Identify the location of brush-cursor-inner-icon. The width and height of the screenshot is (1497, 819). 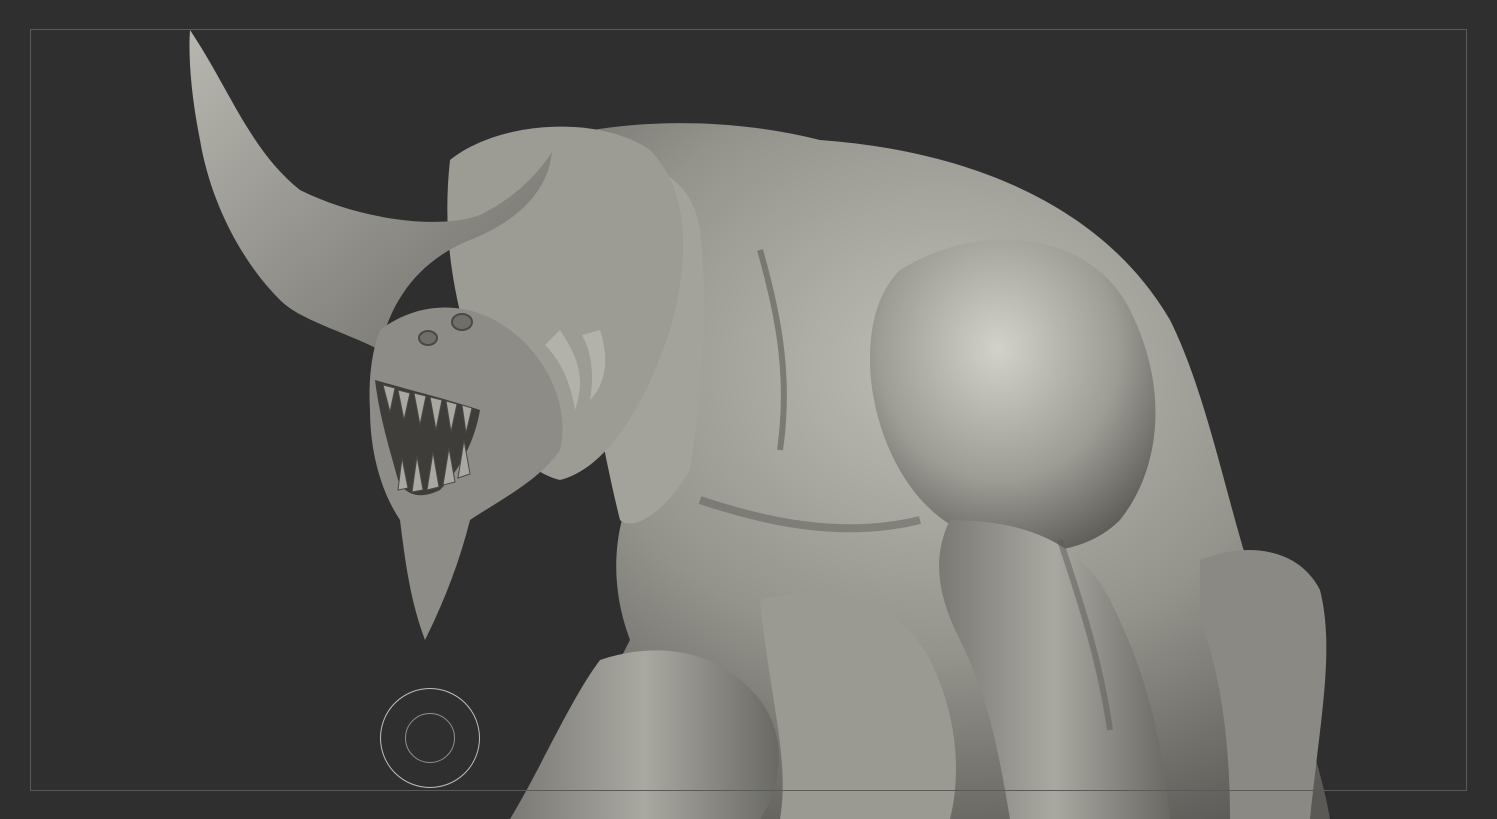
(430, 738).